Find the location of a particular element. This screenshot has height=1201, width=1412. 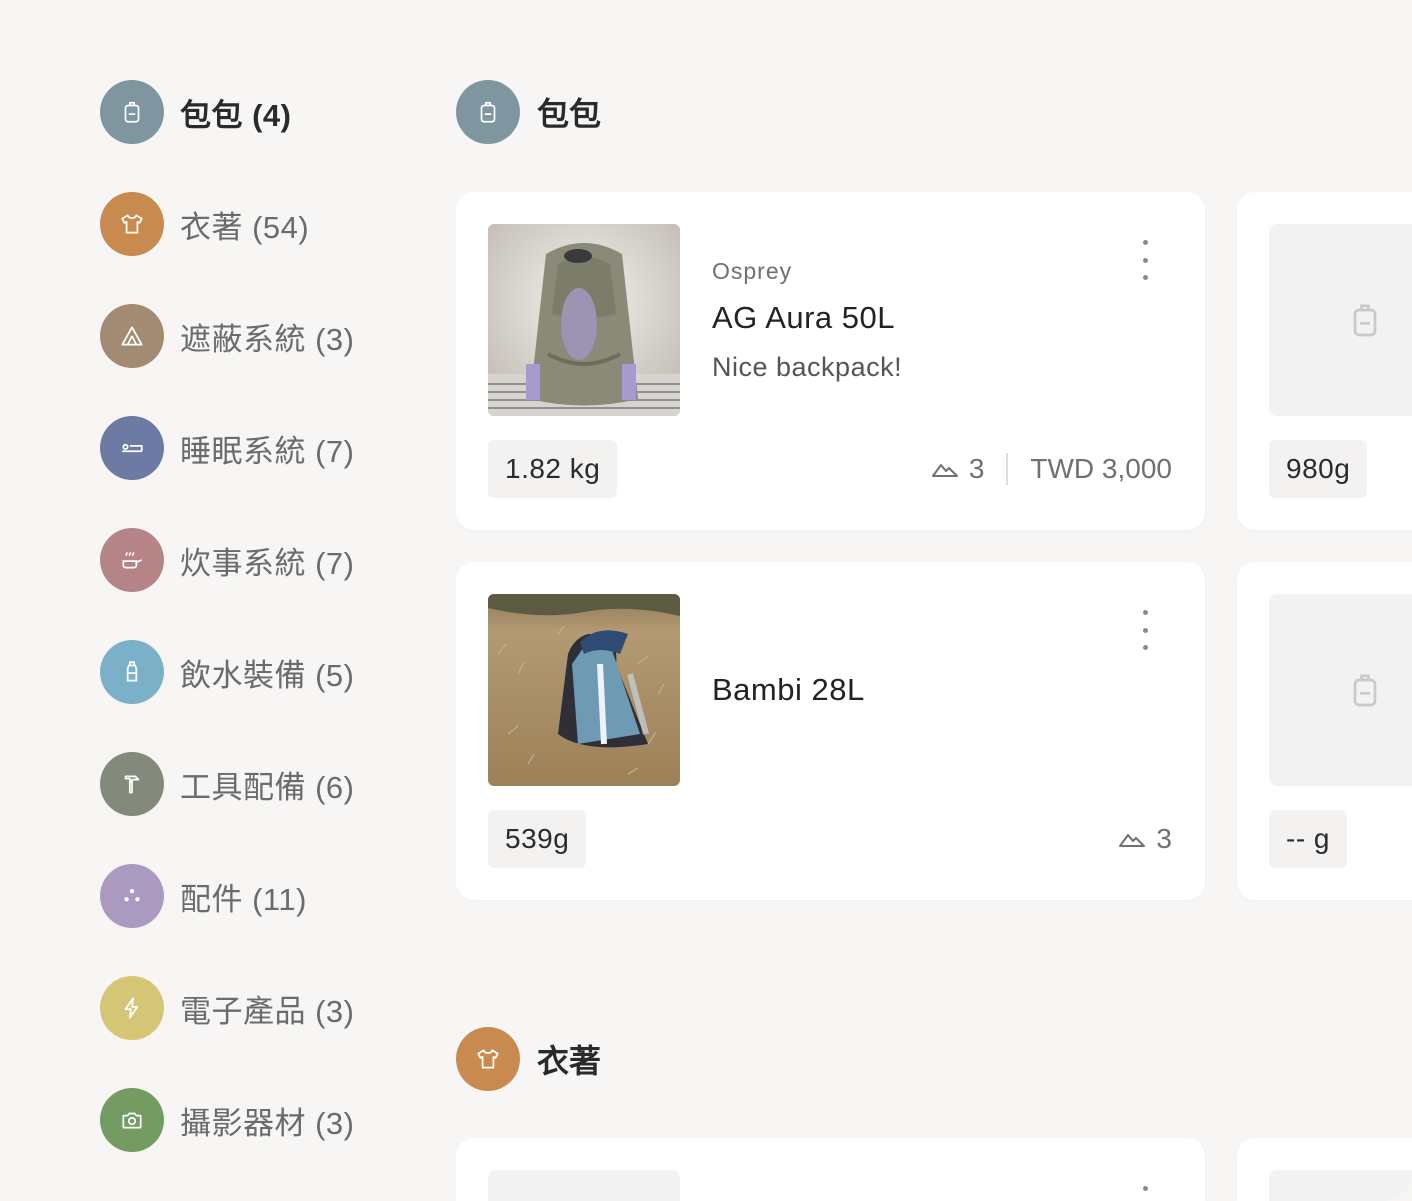

sidebar-item-electronics: 電子產品 (3) is located at coordinates (265, 1008).